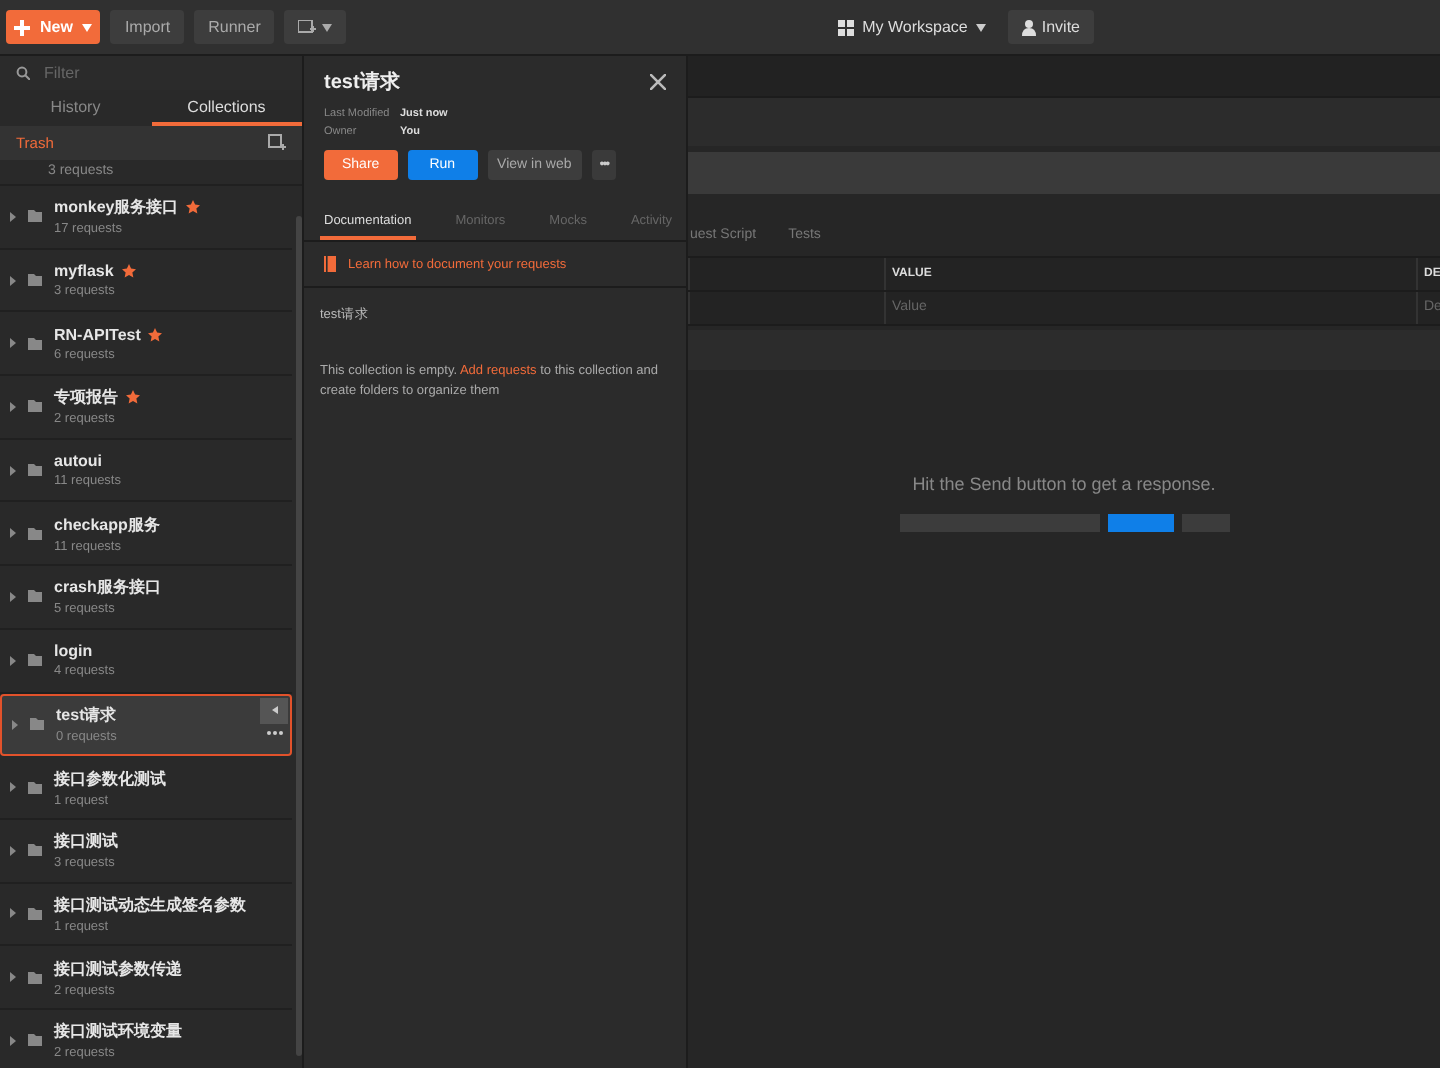 The image size is (1440, 1068). Describe the element at coordinates (86, 397) in the screenshot. I see `collection-name: 专项报告` at that location.